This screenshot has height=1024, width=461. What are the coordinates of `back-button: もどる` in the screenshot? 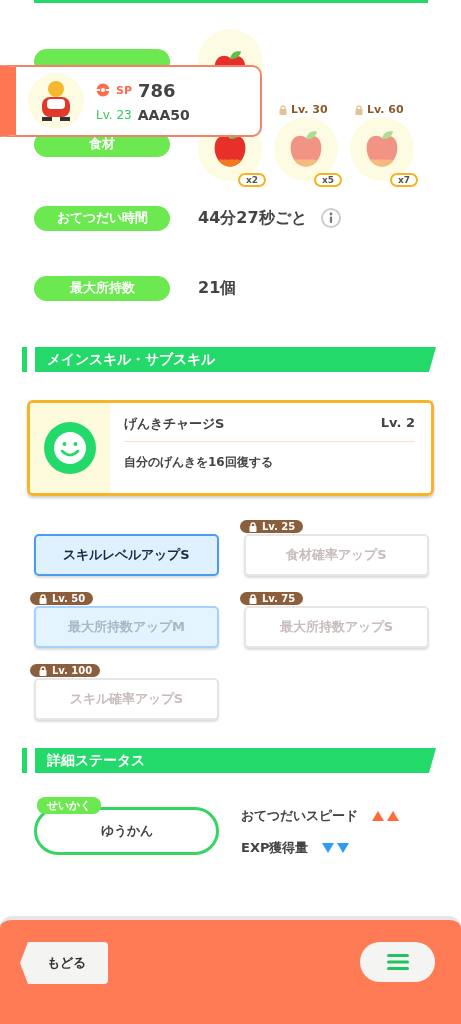 It's located at (64, 963).